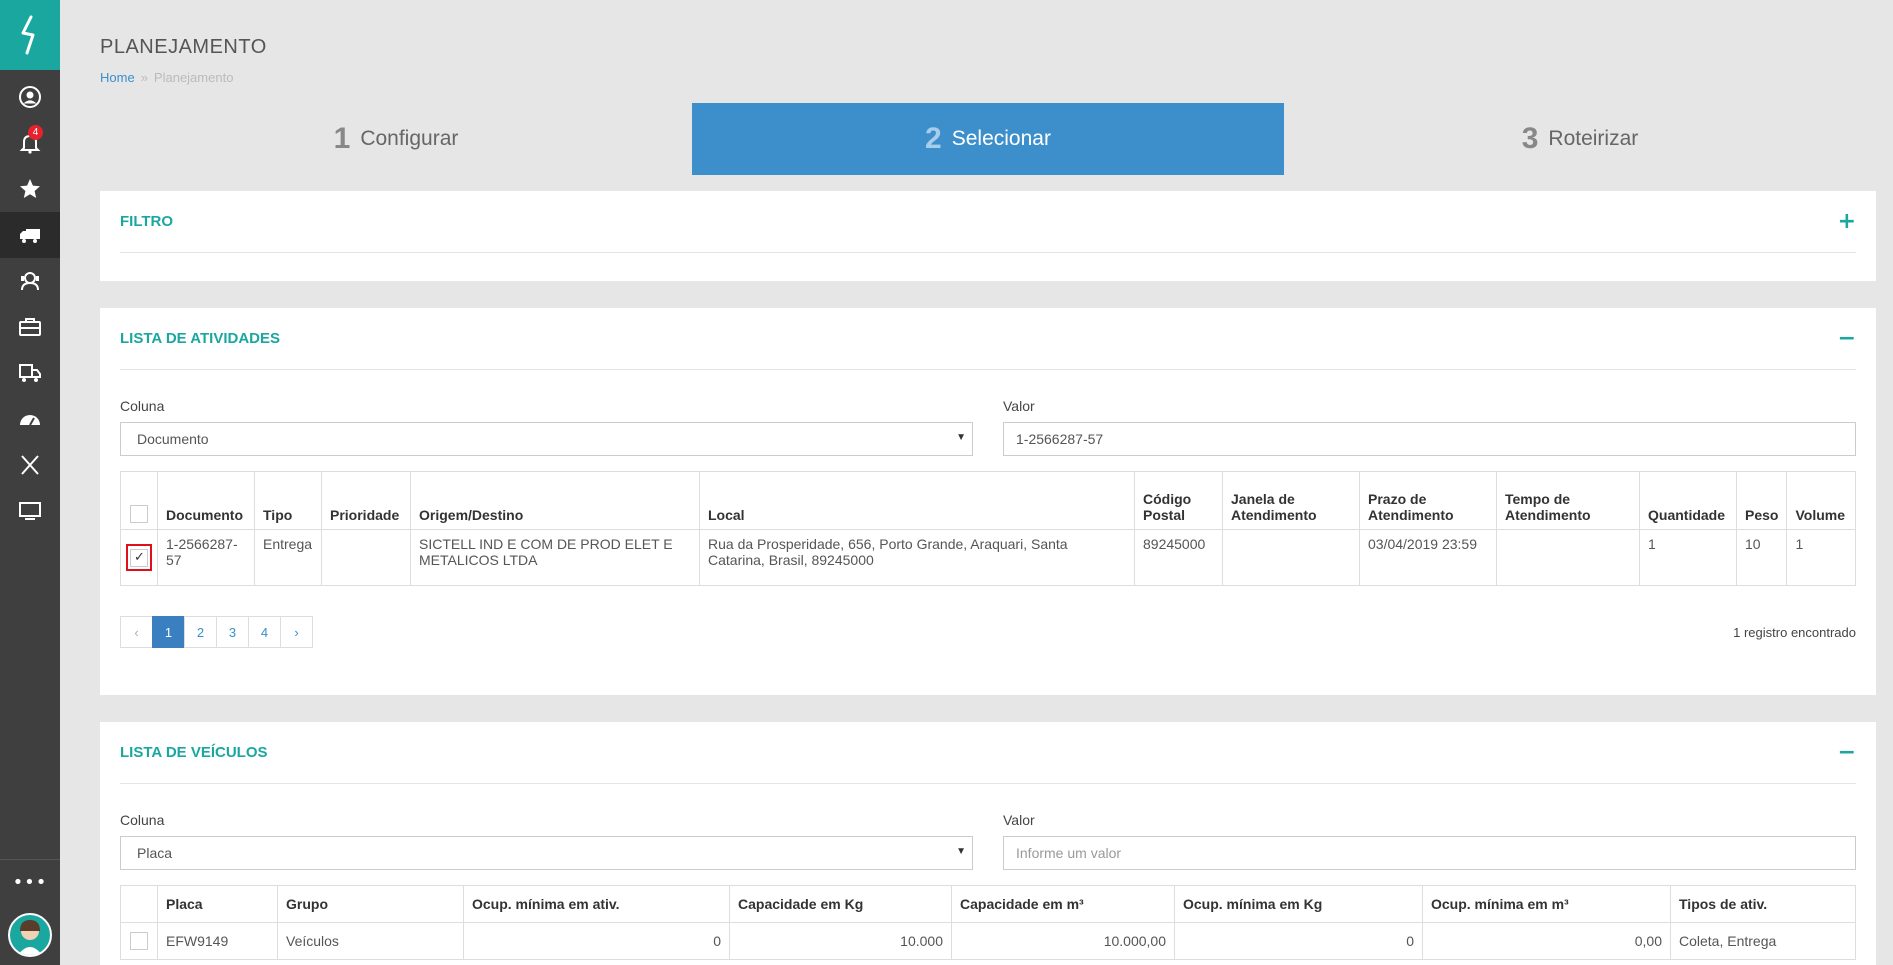 Image resolution: width=1893 pixels, height=965 pixels. Describe the element at coordinates (288, 557) in the screenshot. I see `tipo-cell: Entrega` at that location.